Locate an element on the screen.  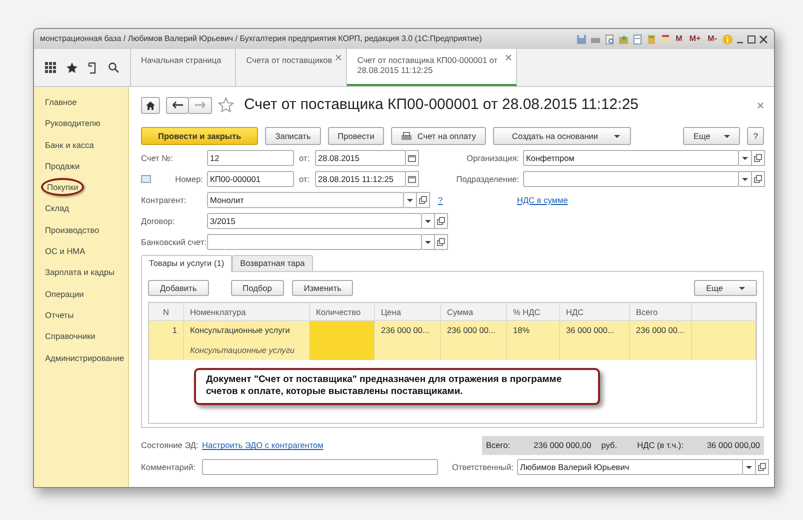
toolbar-button: Записать is located at coordinates (293, 136).